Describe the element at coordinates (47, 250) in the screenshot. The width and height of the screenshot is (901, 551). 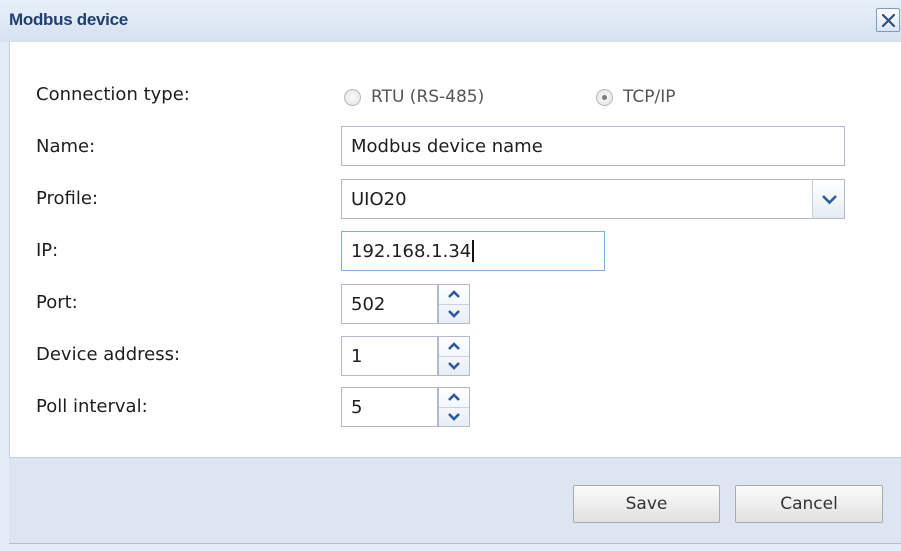
I see `ip-label: IP:` at that location.